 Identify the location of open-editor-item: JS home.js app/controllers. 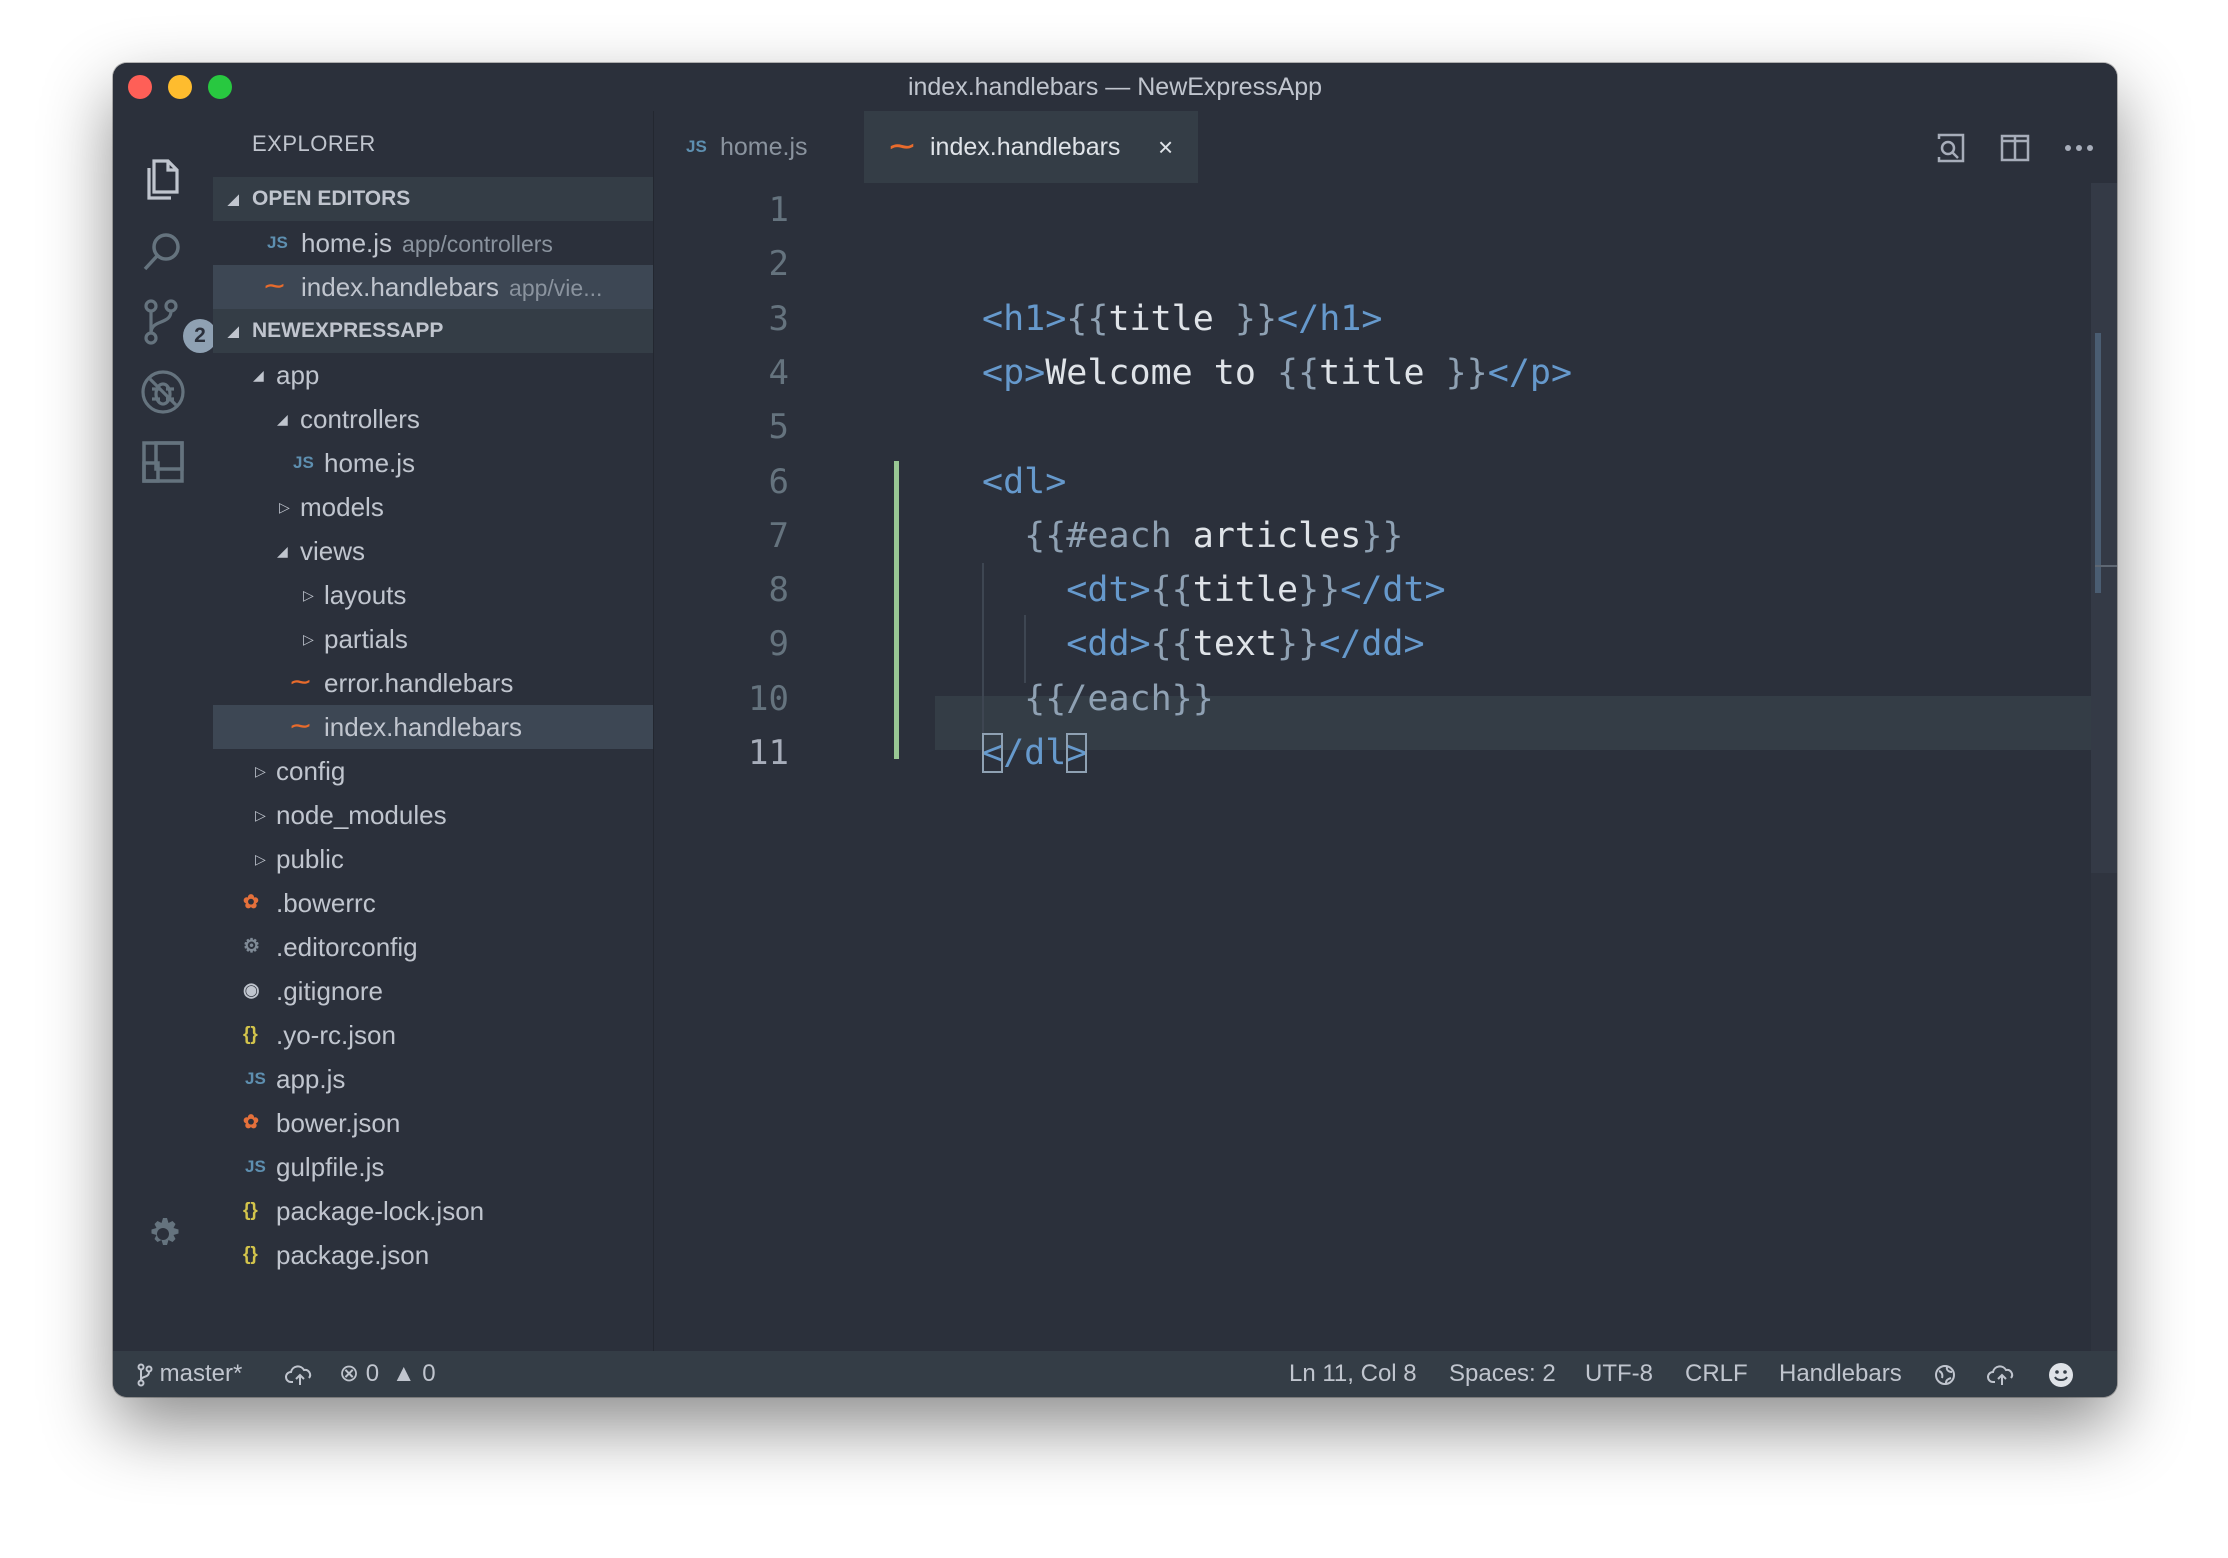
(433, 243).